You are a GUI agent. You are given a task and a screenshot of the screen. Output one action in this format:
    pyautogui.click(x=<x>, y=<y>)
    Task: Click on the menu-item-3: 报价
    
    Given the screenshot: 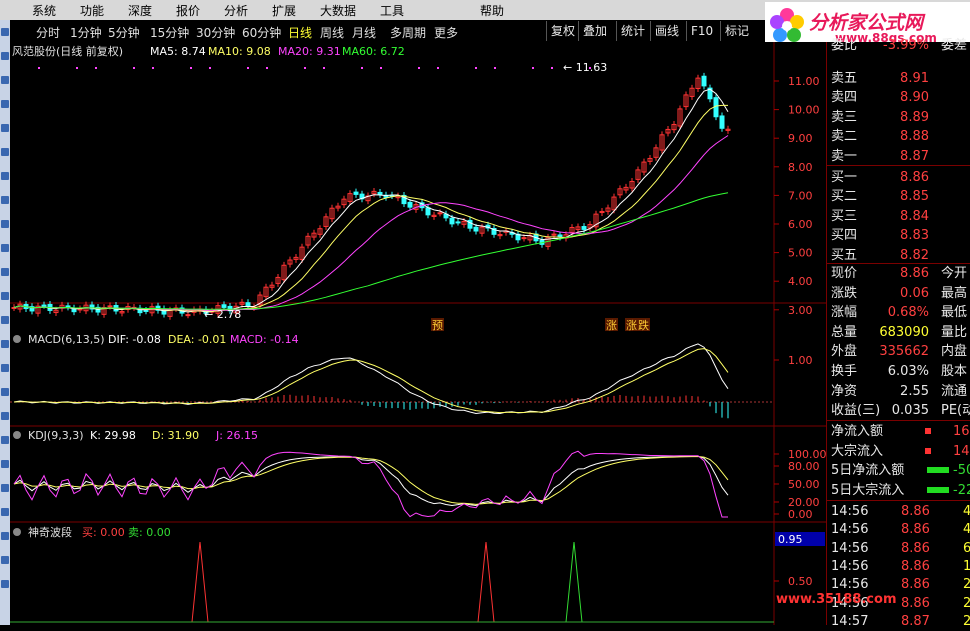 What is the action you would take?
    pyautogui.click(x=188, y=10)
    